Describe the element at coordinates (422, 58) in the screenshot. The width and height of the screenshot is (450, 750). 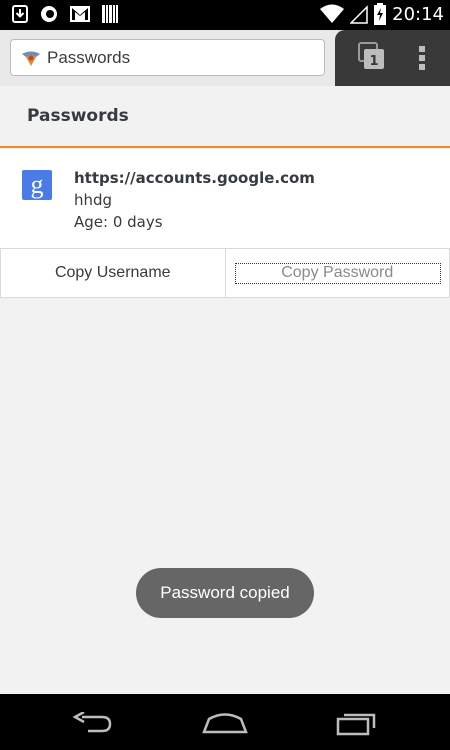
I see `overflow-menu-icon` at that location.